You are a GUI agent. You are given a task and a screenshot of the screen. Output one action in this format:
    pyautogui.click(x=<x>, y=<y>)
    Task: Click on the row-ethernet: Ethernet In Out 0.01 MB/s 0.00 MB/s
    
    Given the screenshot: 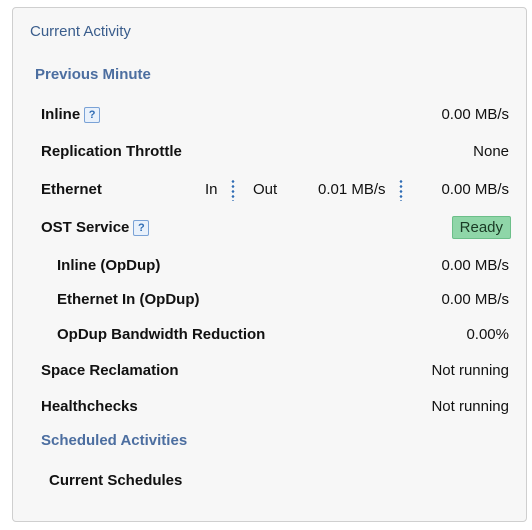 What is the action you would take?
    pyautogui.click(x=269, y=191)
    